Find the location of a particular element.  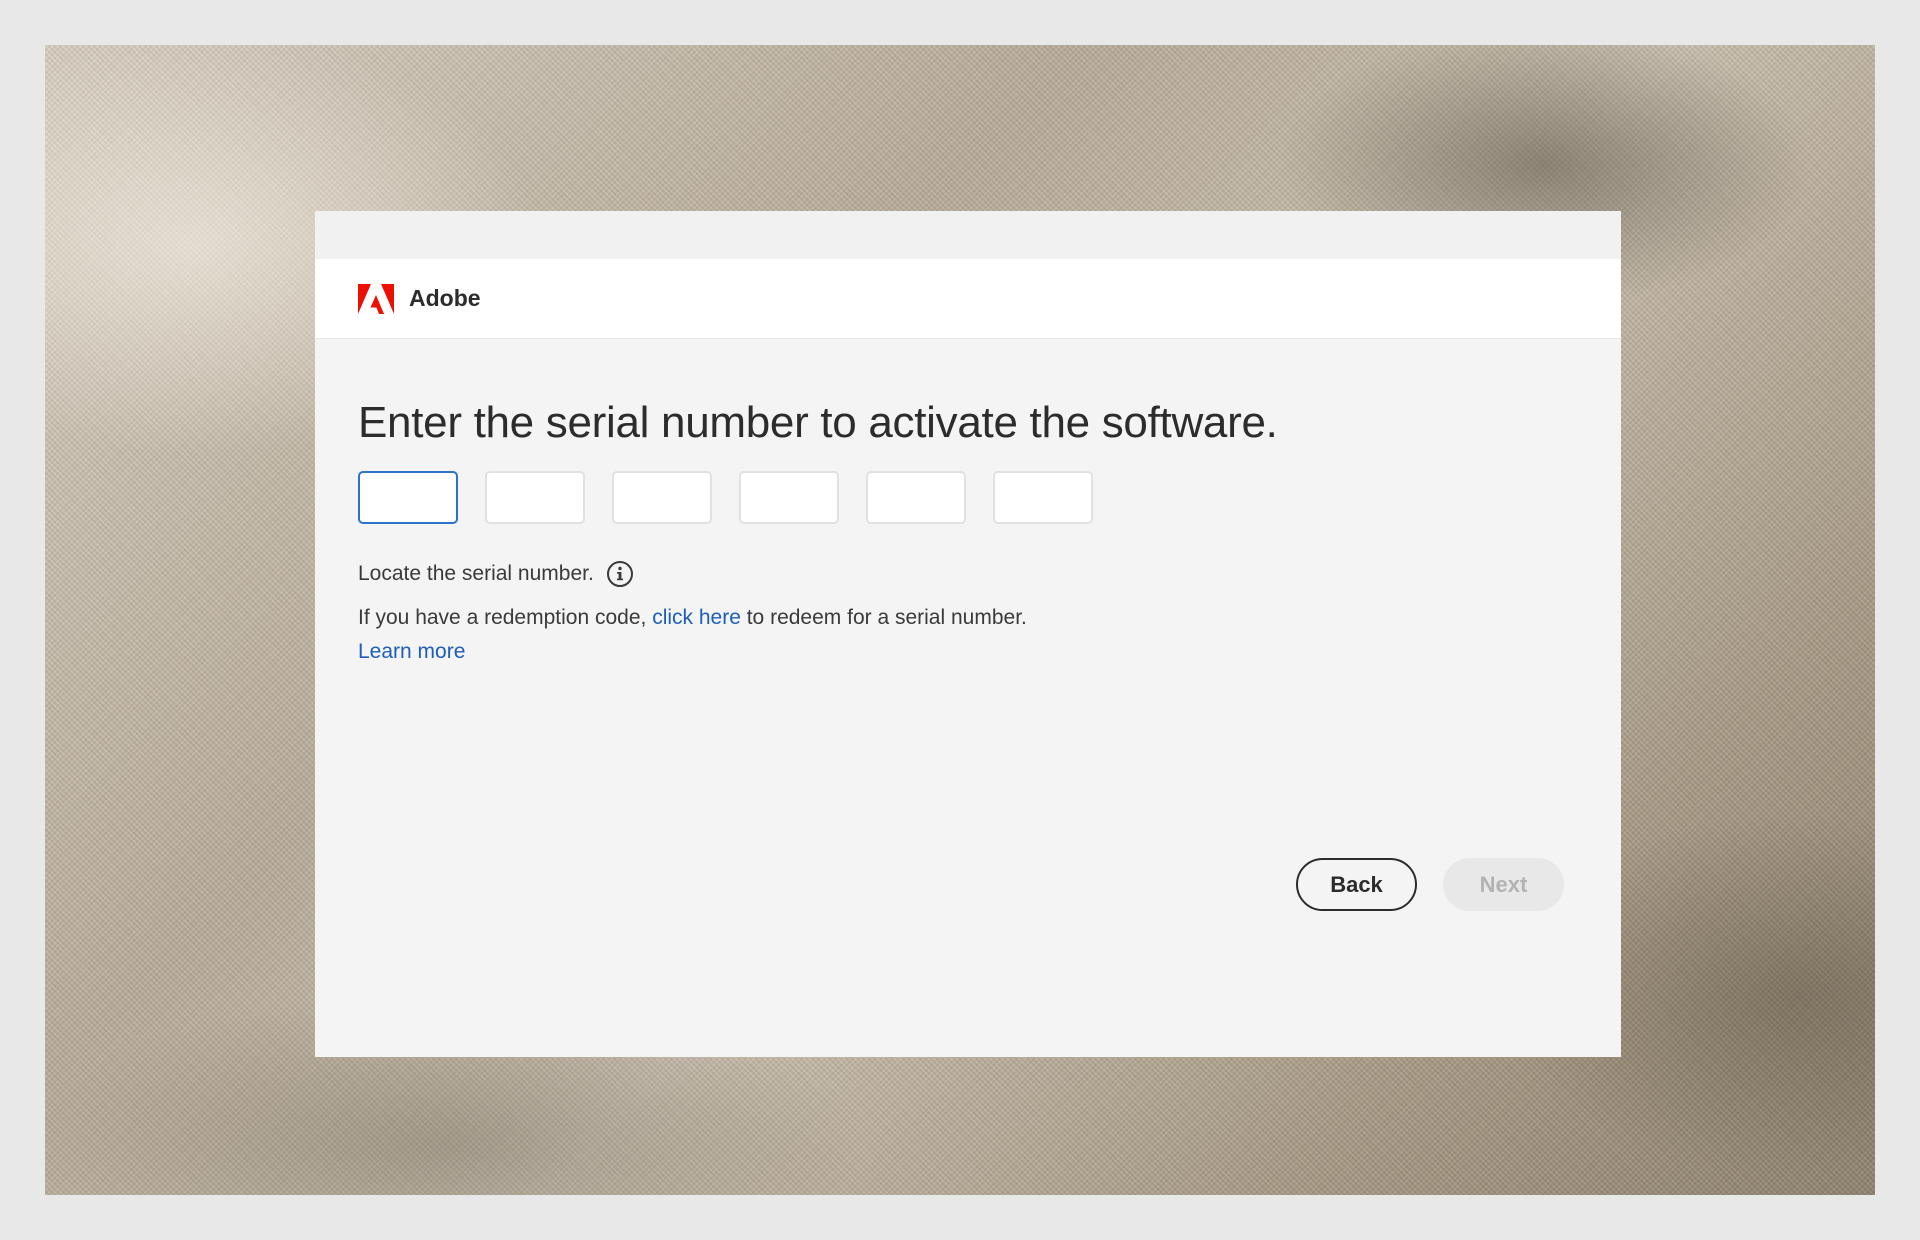

dialog-title-strip is located at coordinates (968, 235).